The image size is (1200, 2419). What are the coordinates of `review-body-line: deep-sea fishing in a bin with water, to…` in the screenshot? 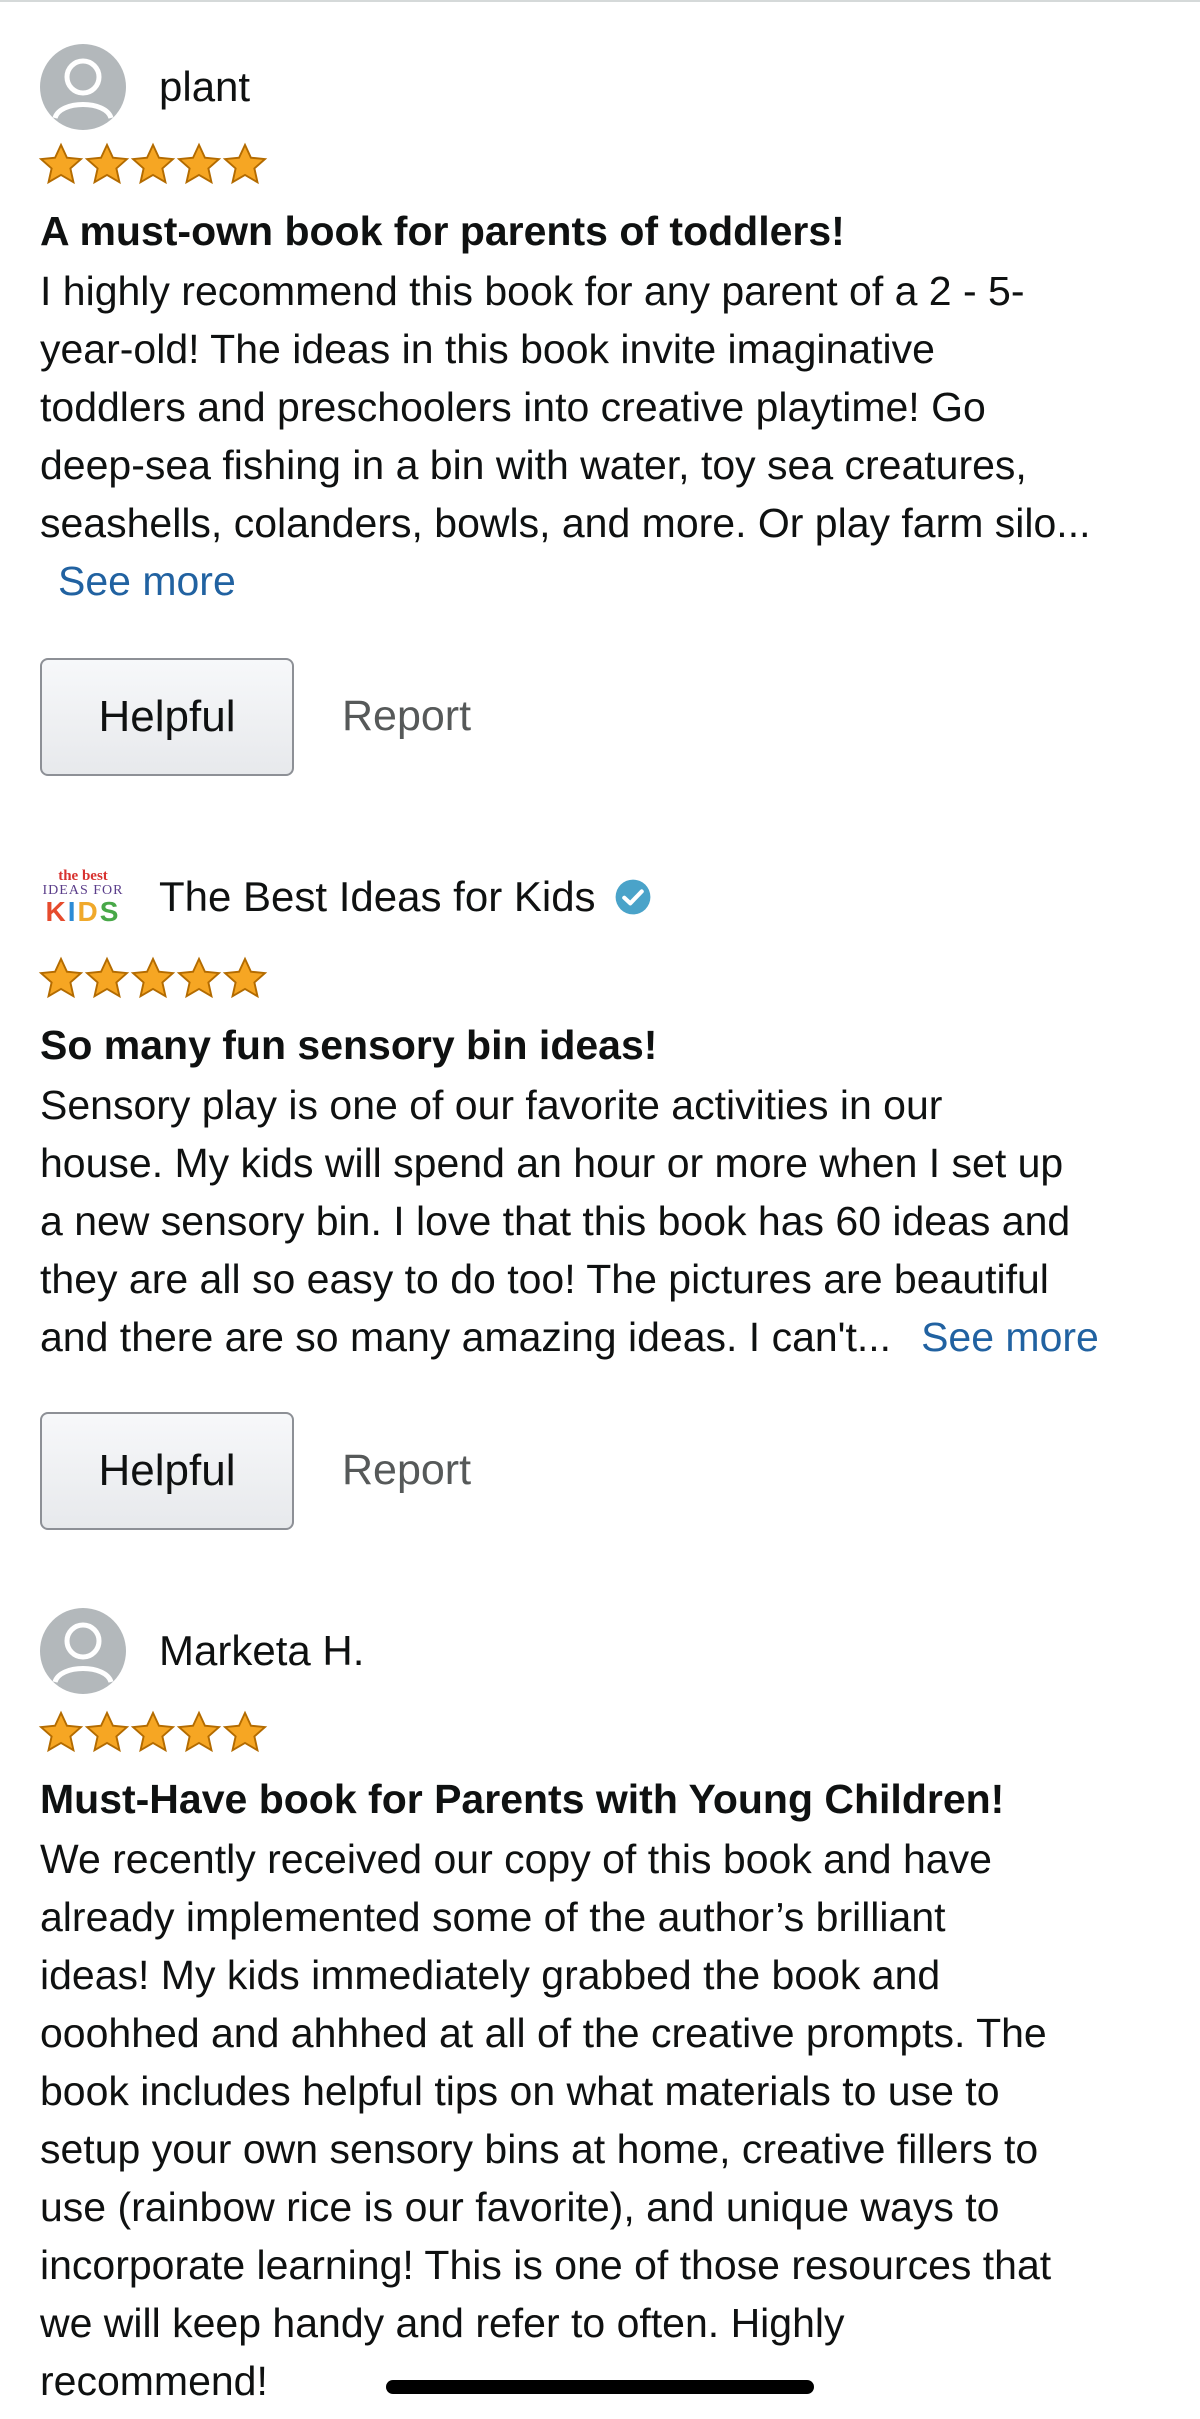 It's located at (533, 465).